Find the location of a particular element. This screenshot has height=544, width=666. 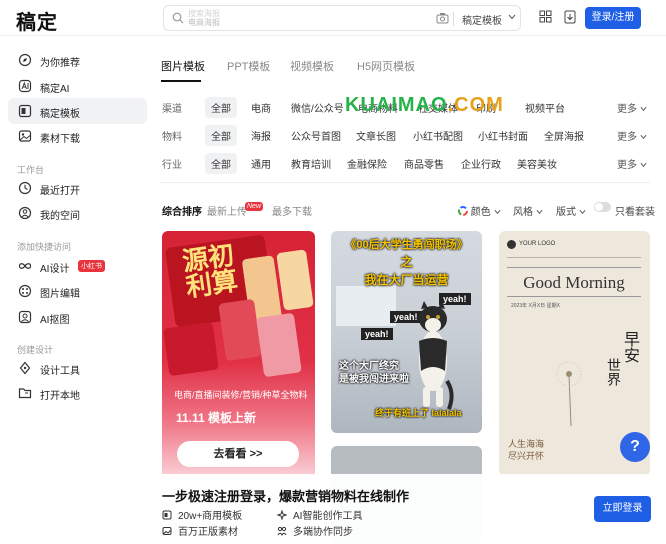

sidebar-item-recent: 最近打开 is located at coordinates (77, 188).